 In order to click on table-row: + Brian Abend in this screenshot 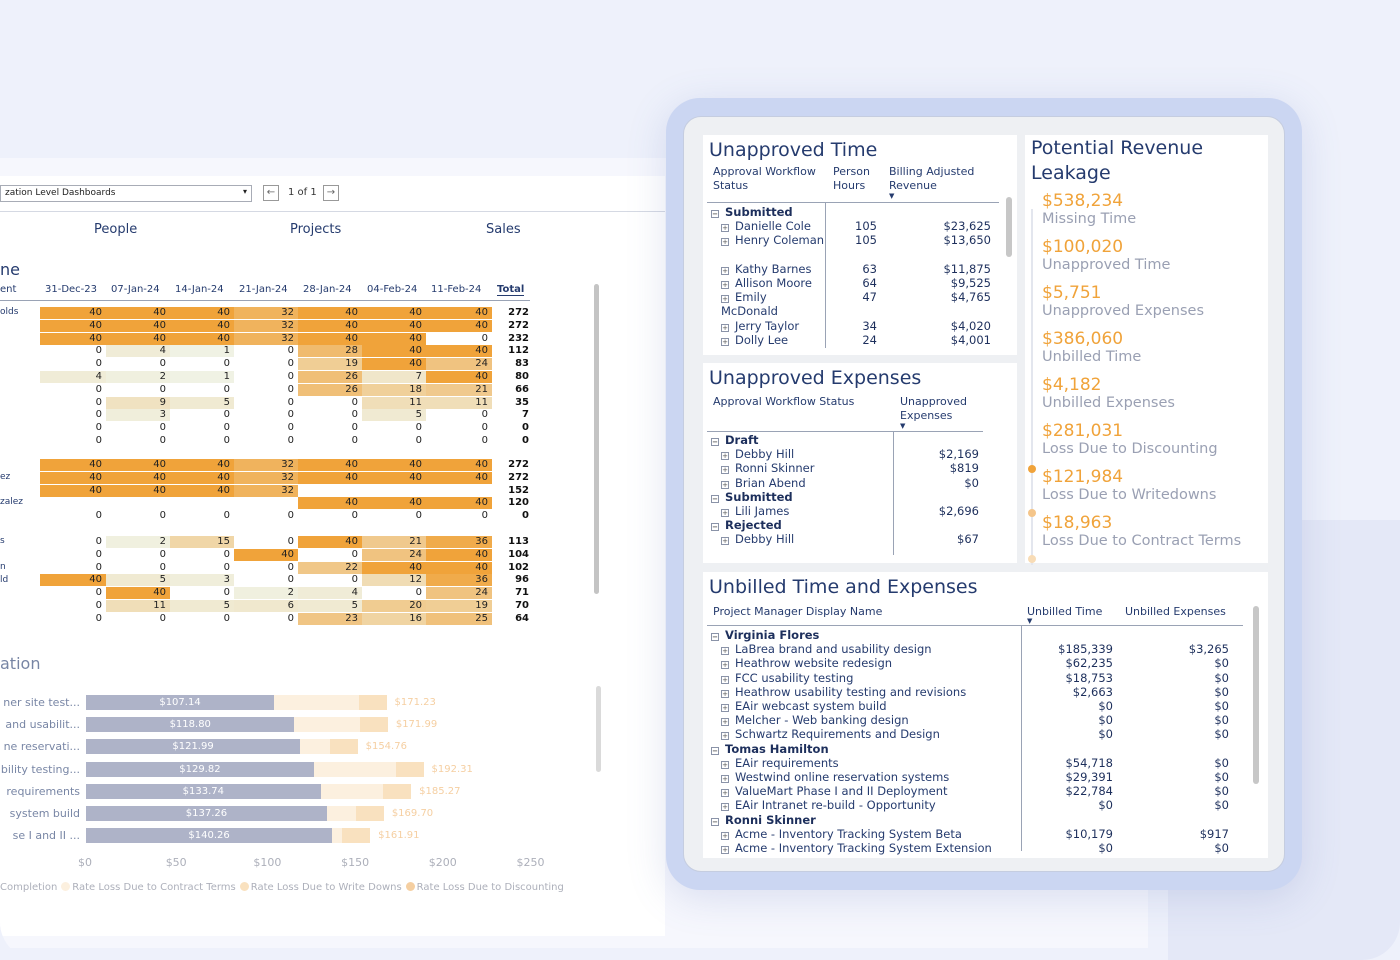, I will do `click(763, 483)`.